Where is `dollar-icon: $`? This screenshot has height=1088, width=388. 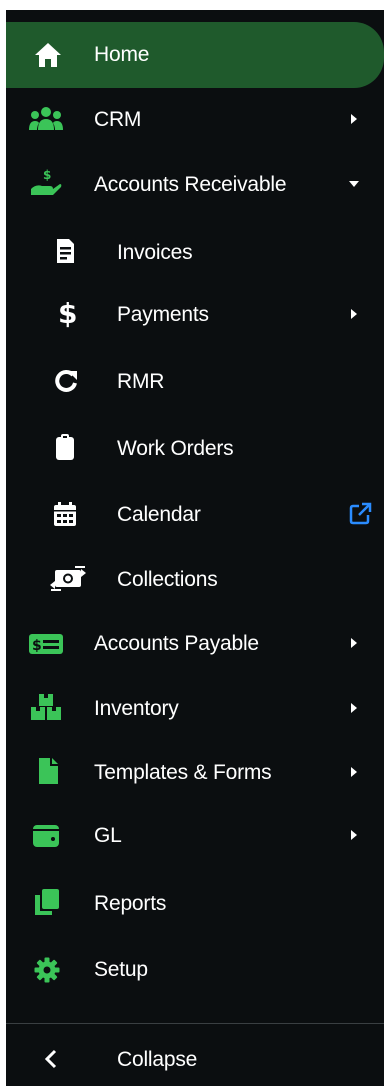
dollar-icon: $ is located at coordinates (66, 313).